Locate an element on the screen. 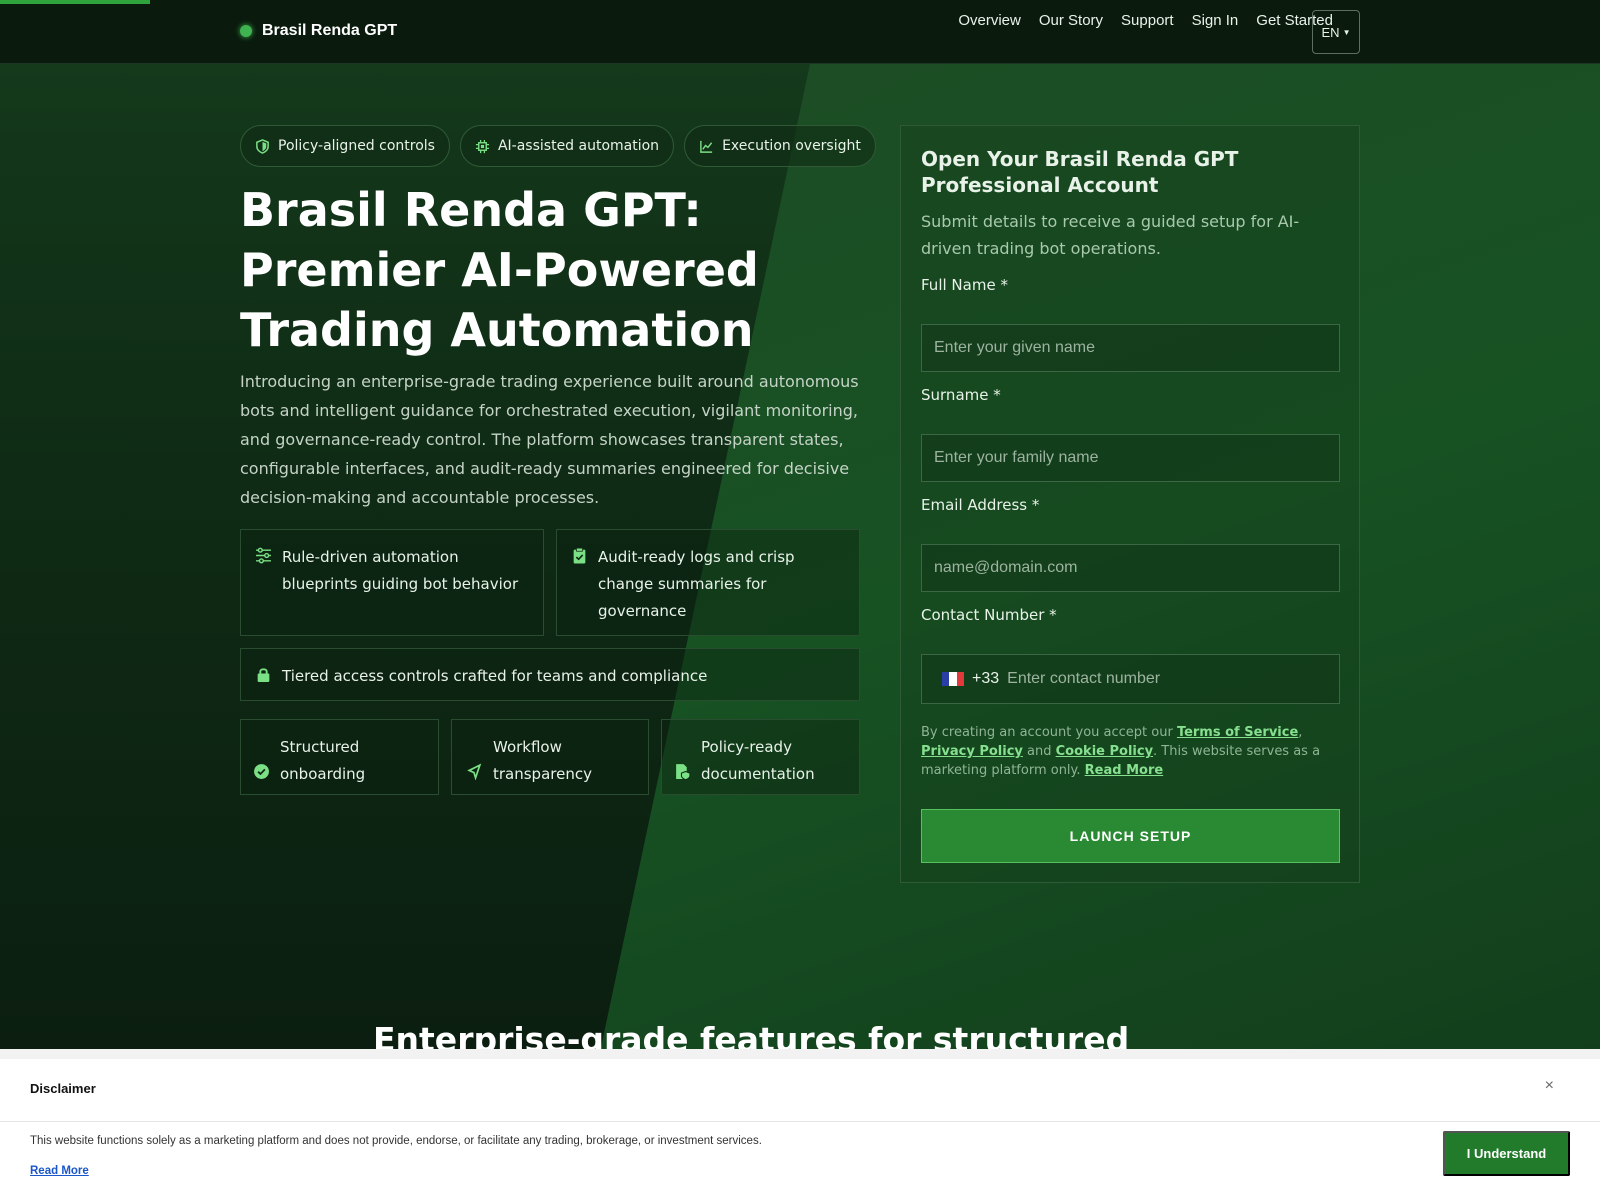 The image size is (1600, 1200). shield-icon is located at coordinates (262, 146).